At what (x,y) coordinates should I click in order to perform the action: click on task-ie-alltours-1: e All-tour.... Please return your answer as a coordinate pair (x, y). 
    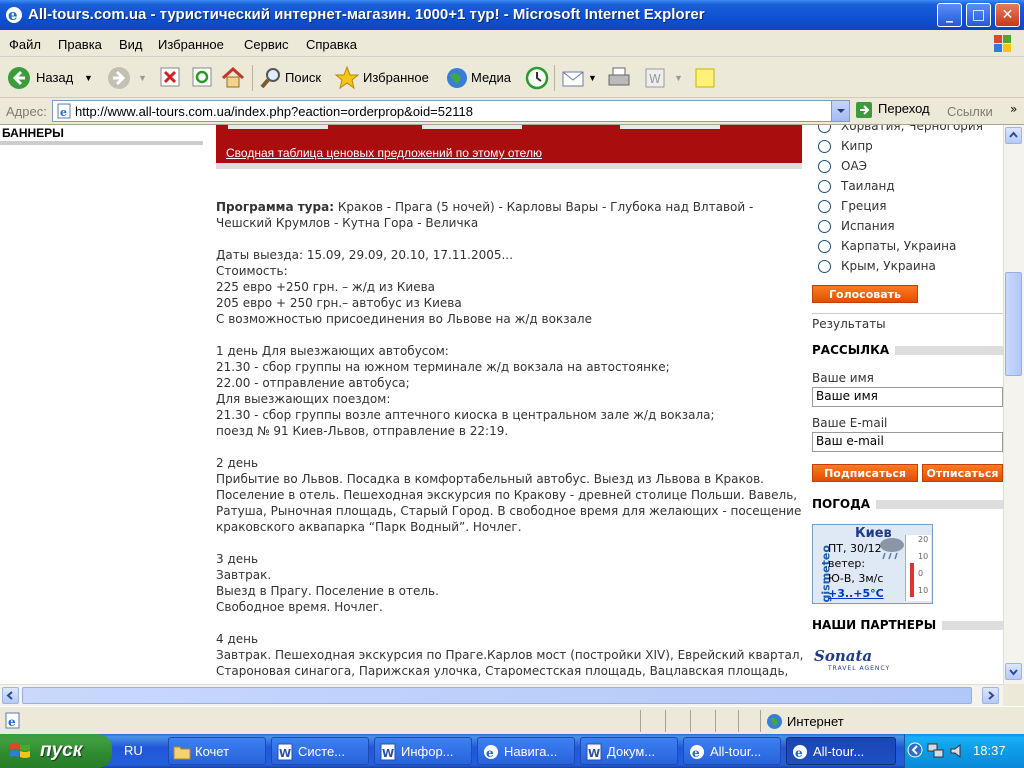
    Looking at the image, I should click on (732, 751).